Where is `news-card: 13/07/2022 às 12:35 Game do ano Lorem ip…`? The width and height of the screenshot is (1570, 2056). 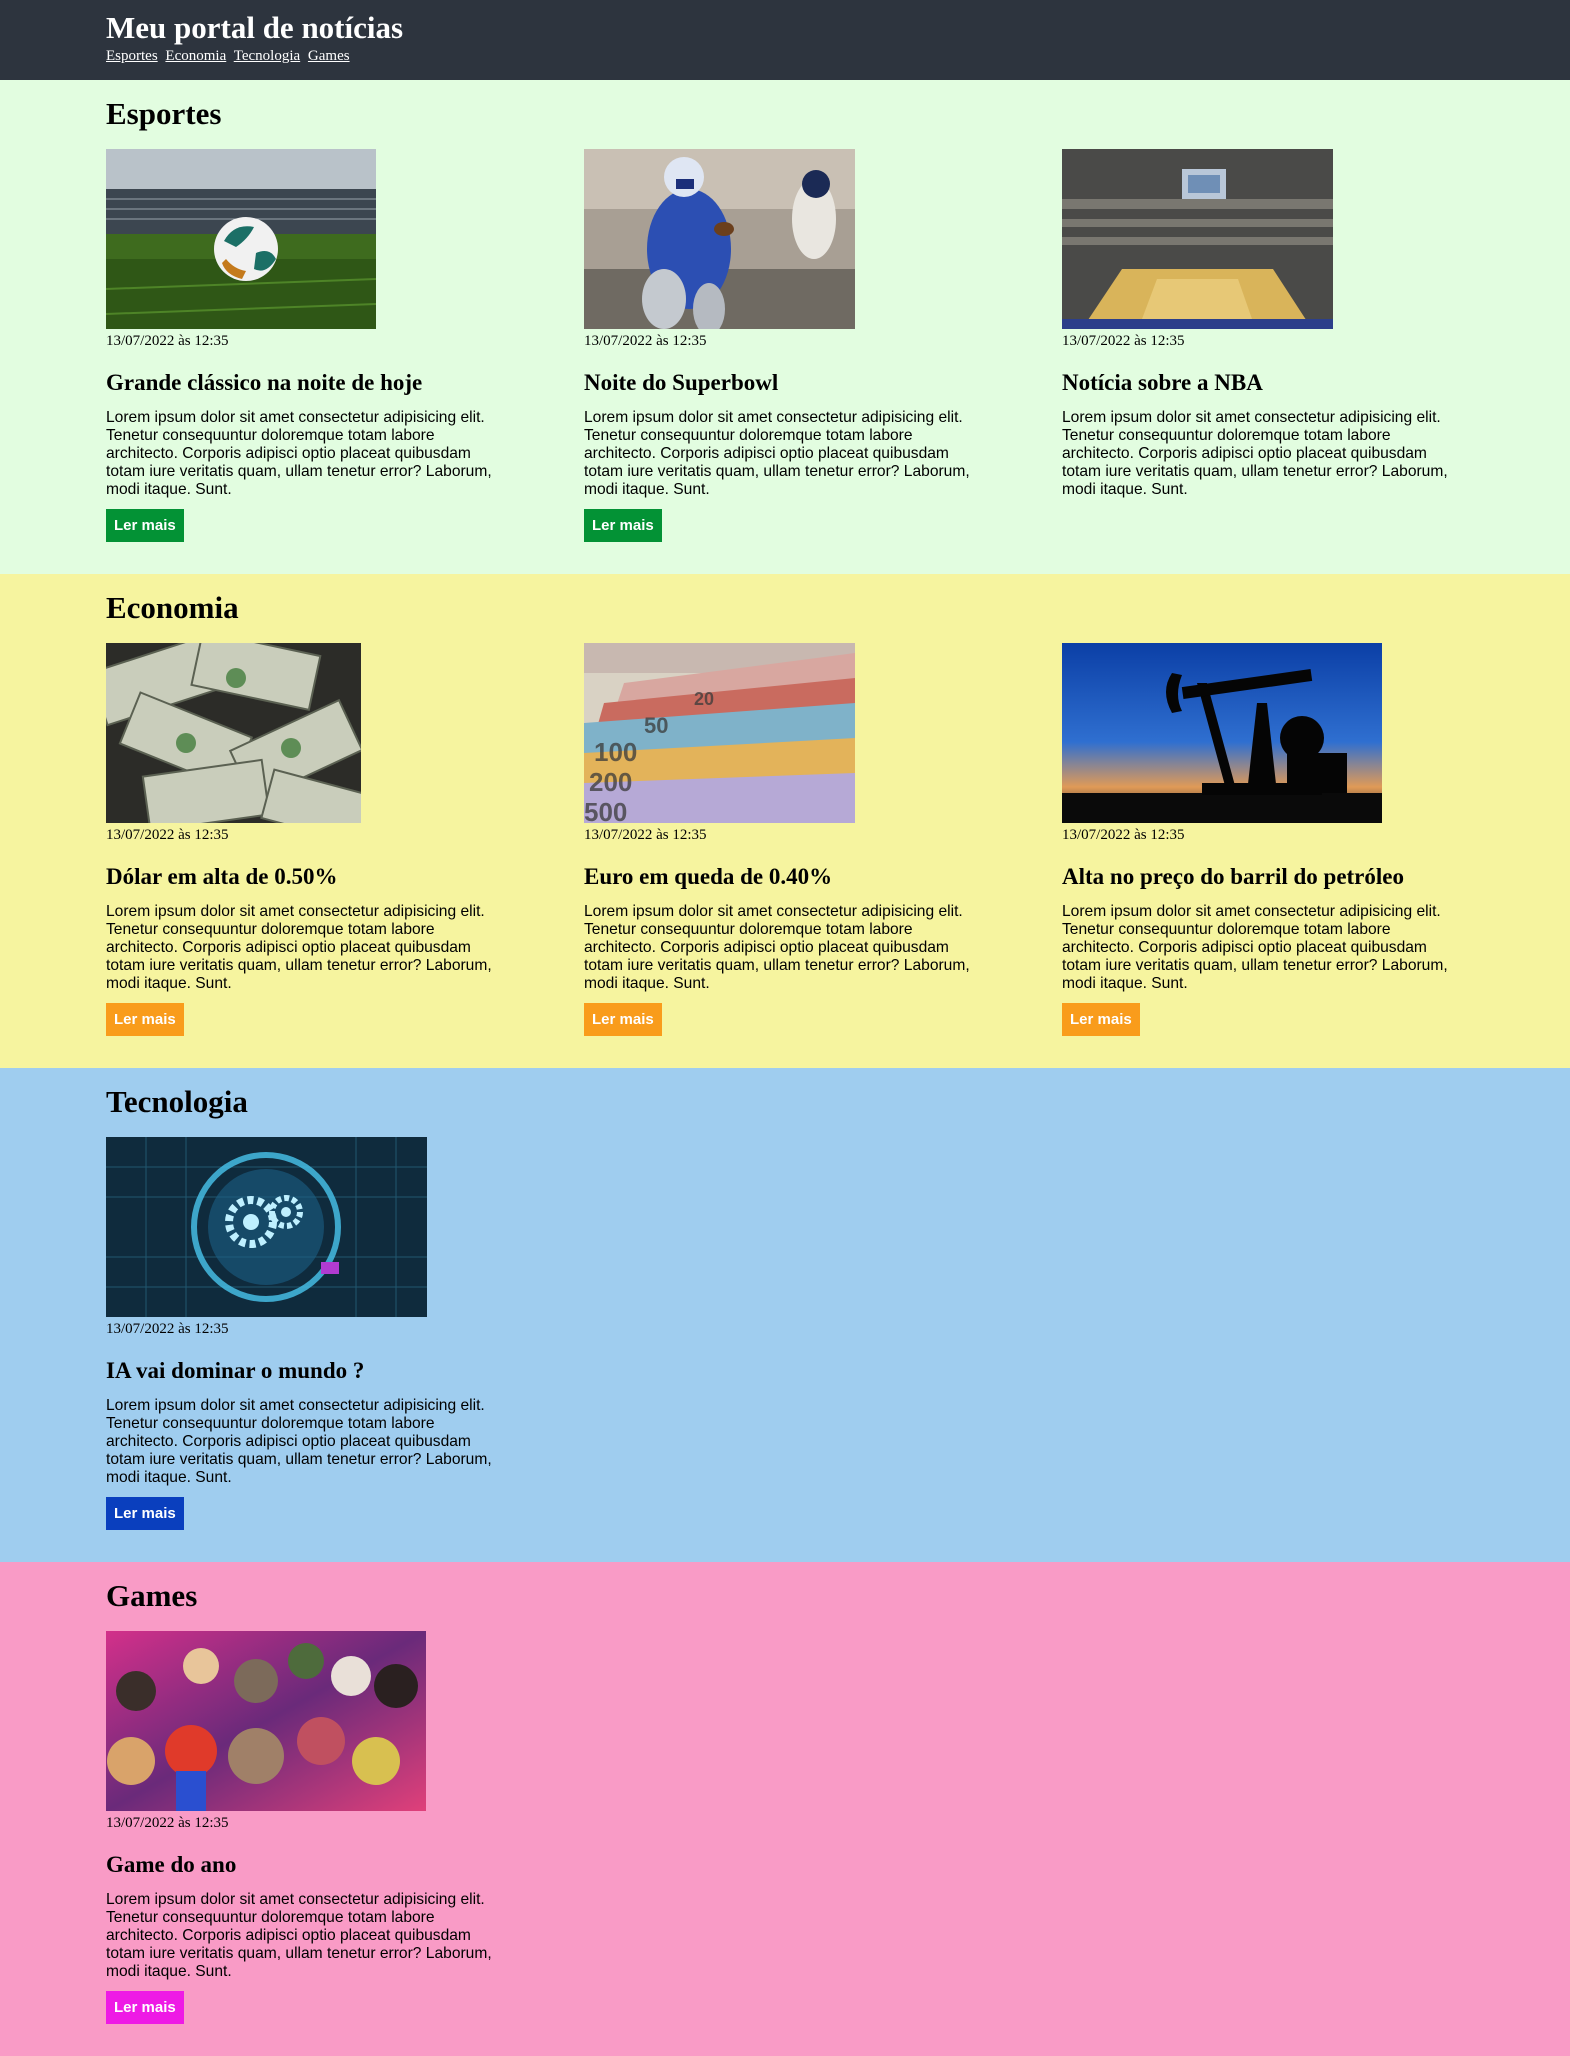
news-card: 13/07/2022 às 12:35 Game do ano Lorem ip… is located at coordinates (306, 1827).